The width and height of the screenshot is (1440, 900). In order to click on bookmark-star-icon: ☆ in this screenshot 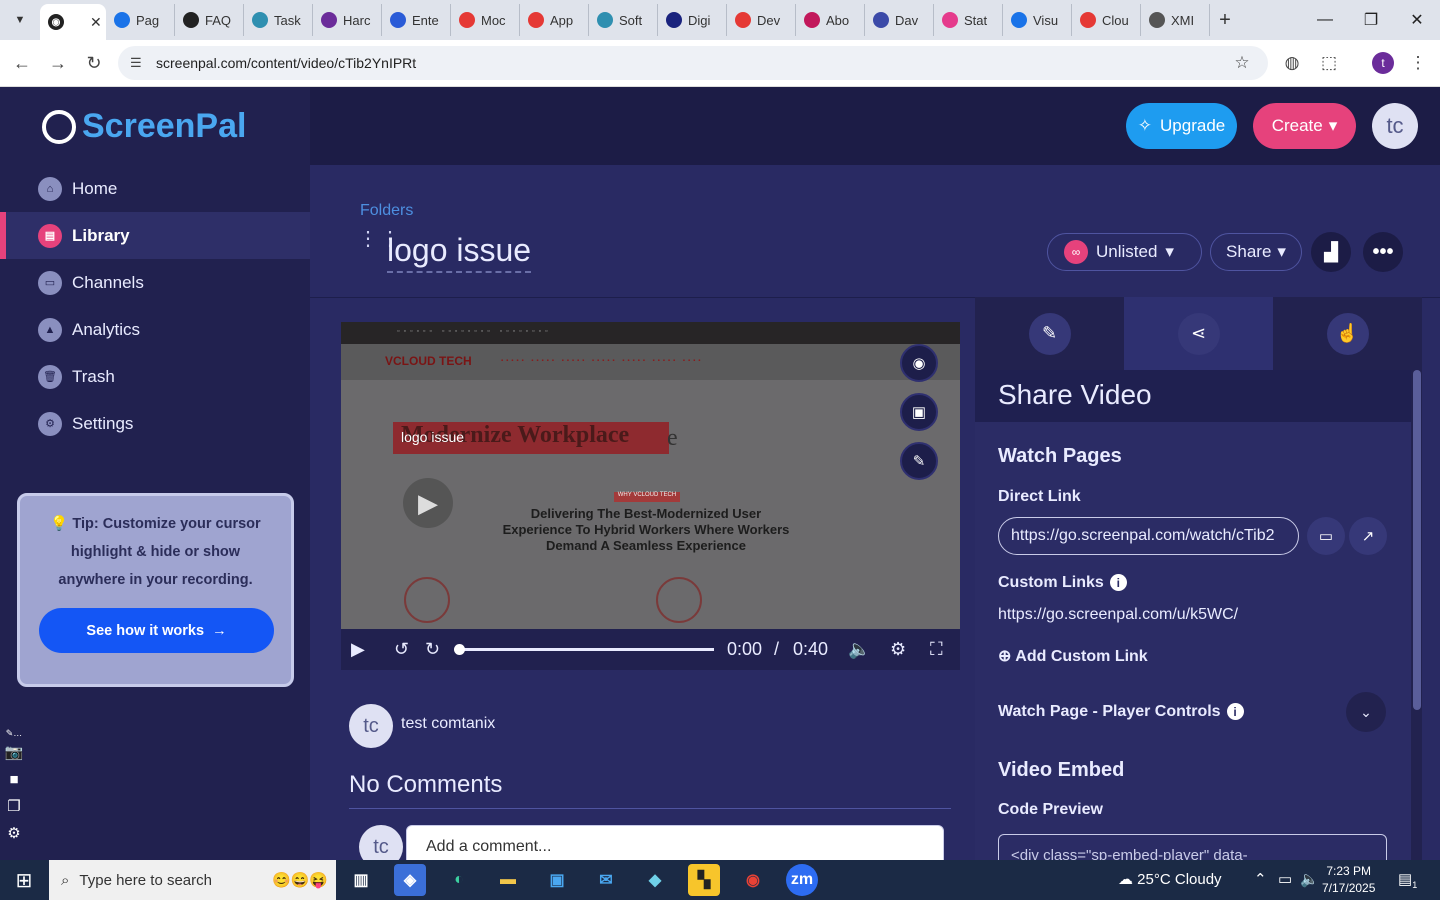, I will do `click(1242, 63)`.